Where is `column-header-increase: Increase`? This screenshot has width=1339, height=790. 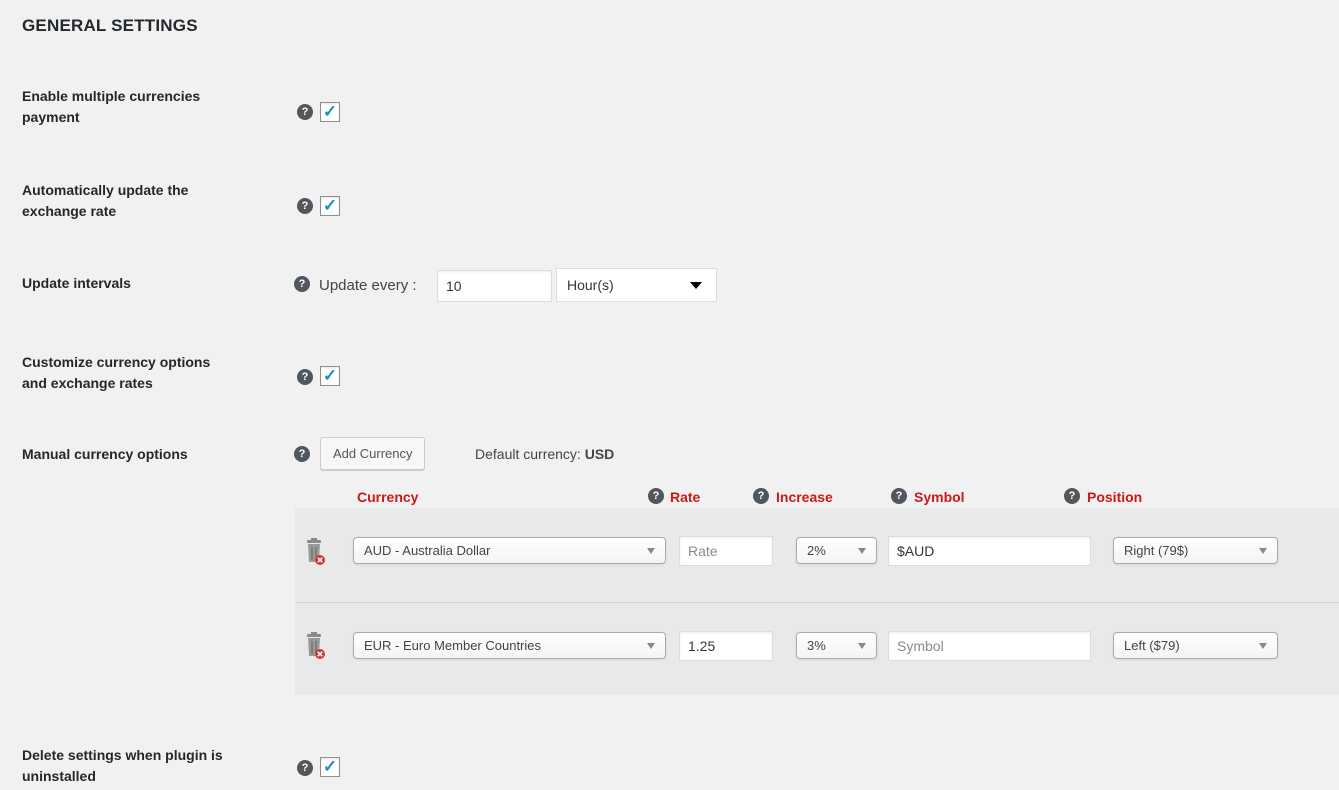
column-header-increase: Increase is located at coordinates (804, 497).